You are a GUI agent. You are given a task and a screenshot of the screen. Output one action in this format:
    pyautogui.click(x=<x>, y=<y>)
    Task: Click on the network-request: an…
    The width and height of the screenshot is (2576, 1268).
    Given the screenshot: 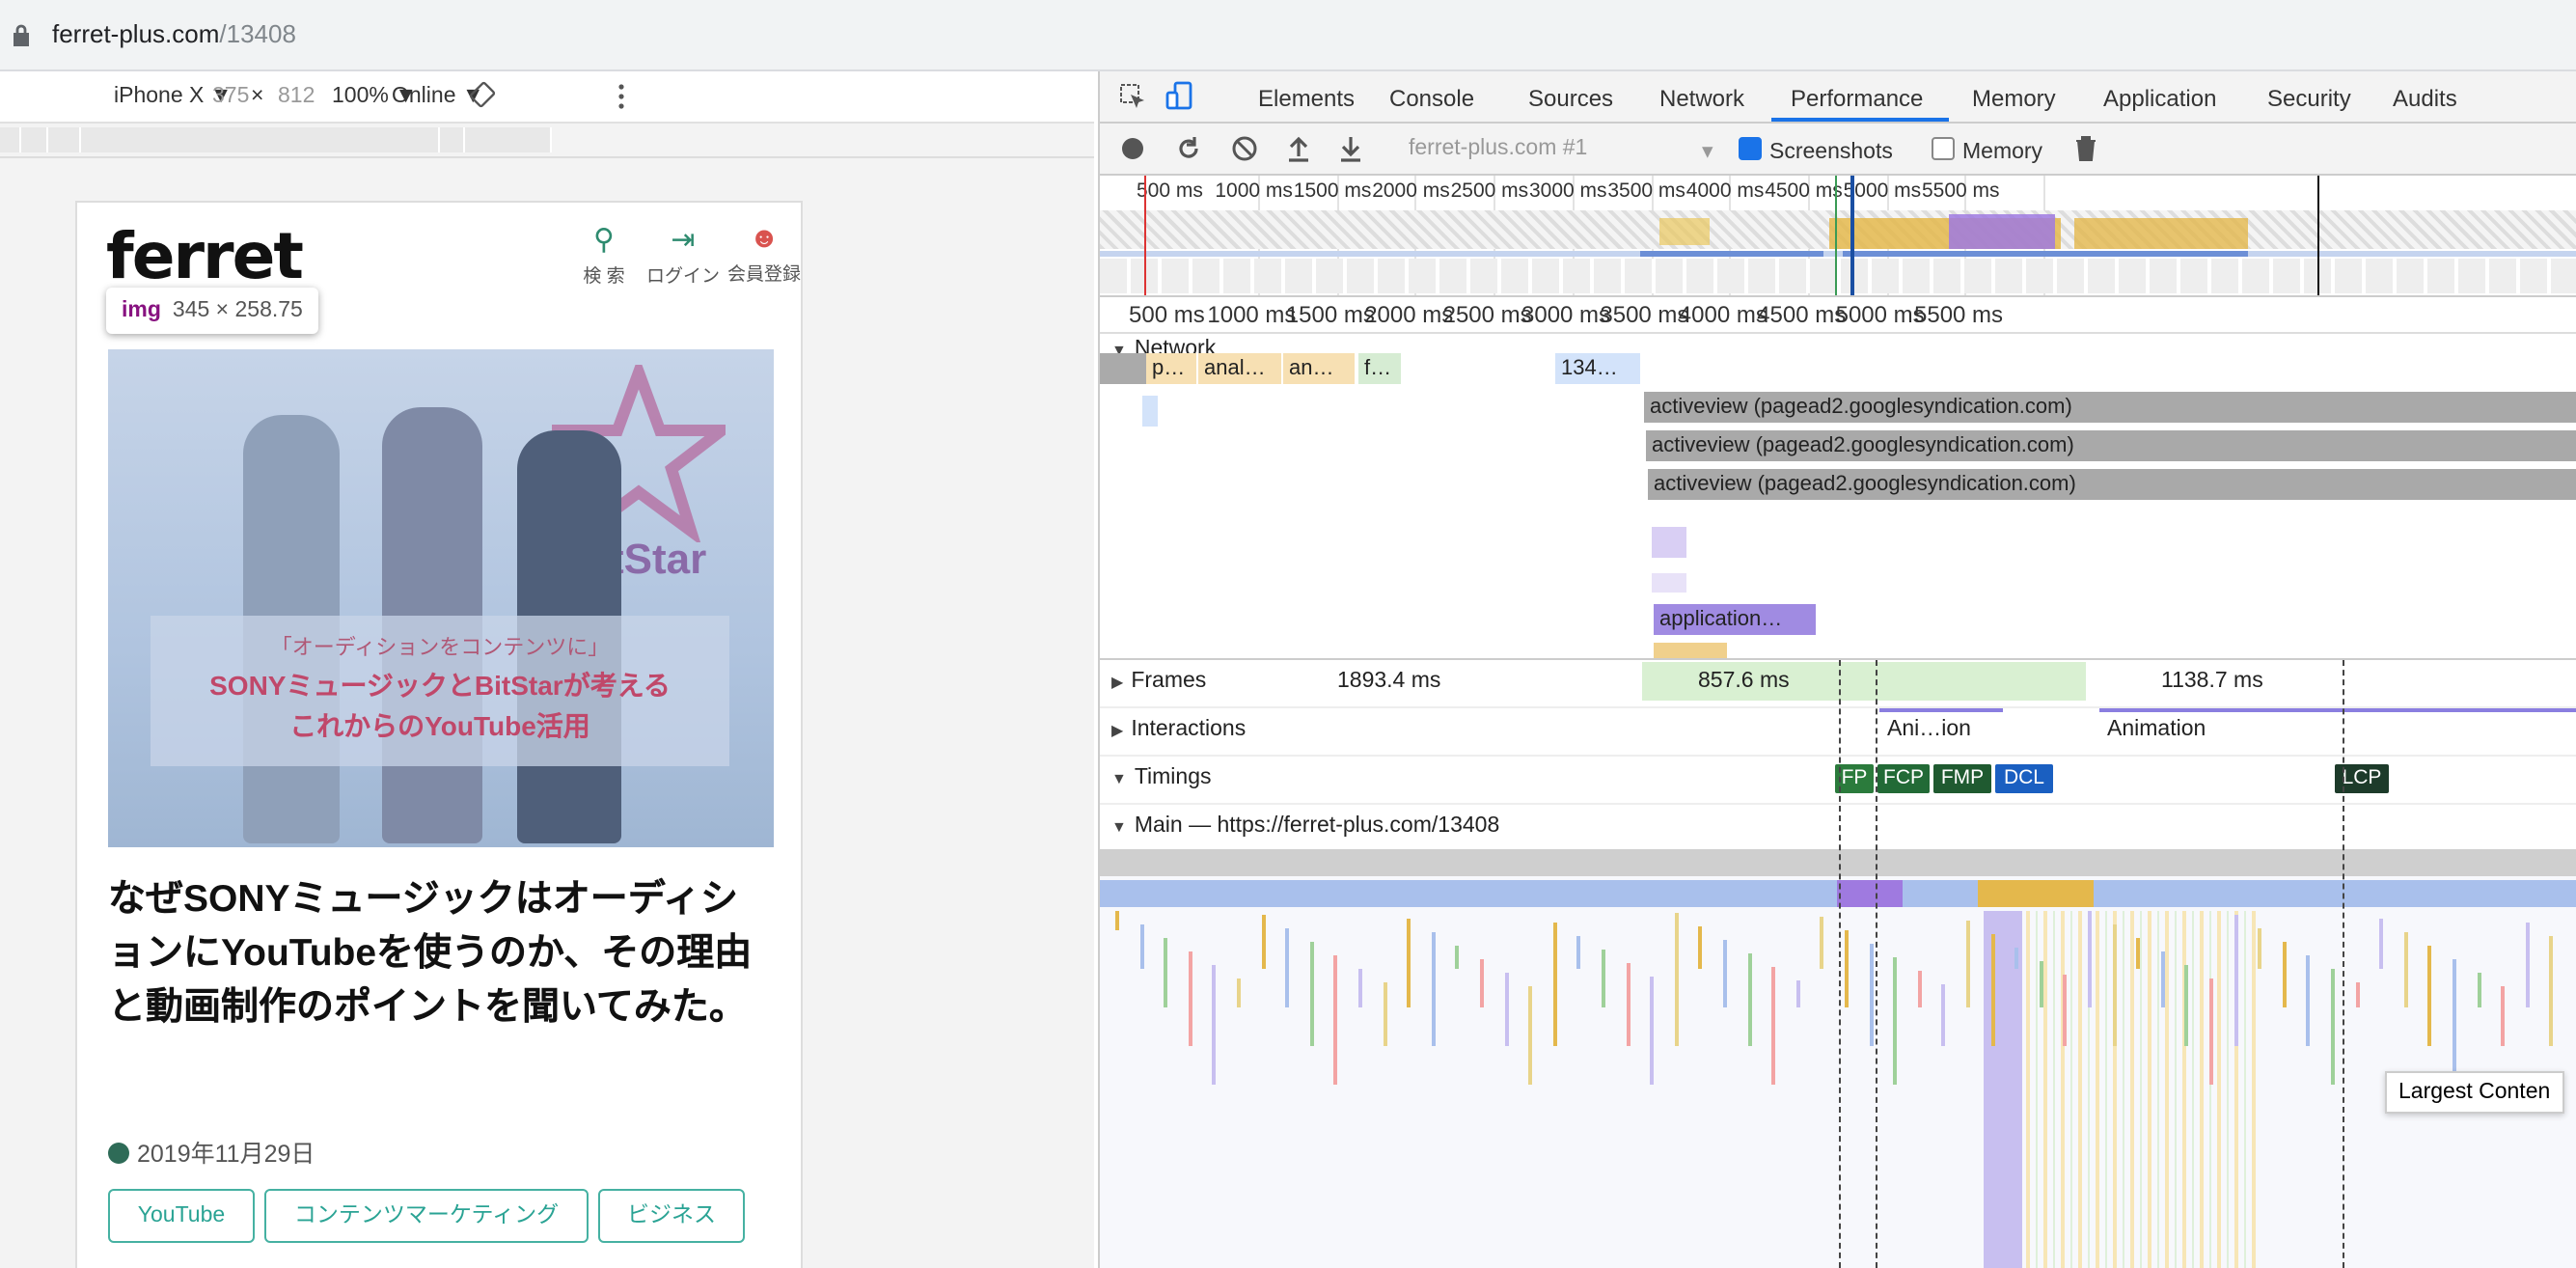 What is the action you would take?
    pyautogui.click(x=1319, y=368)
    